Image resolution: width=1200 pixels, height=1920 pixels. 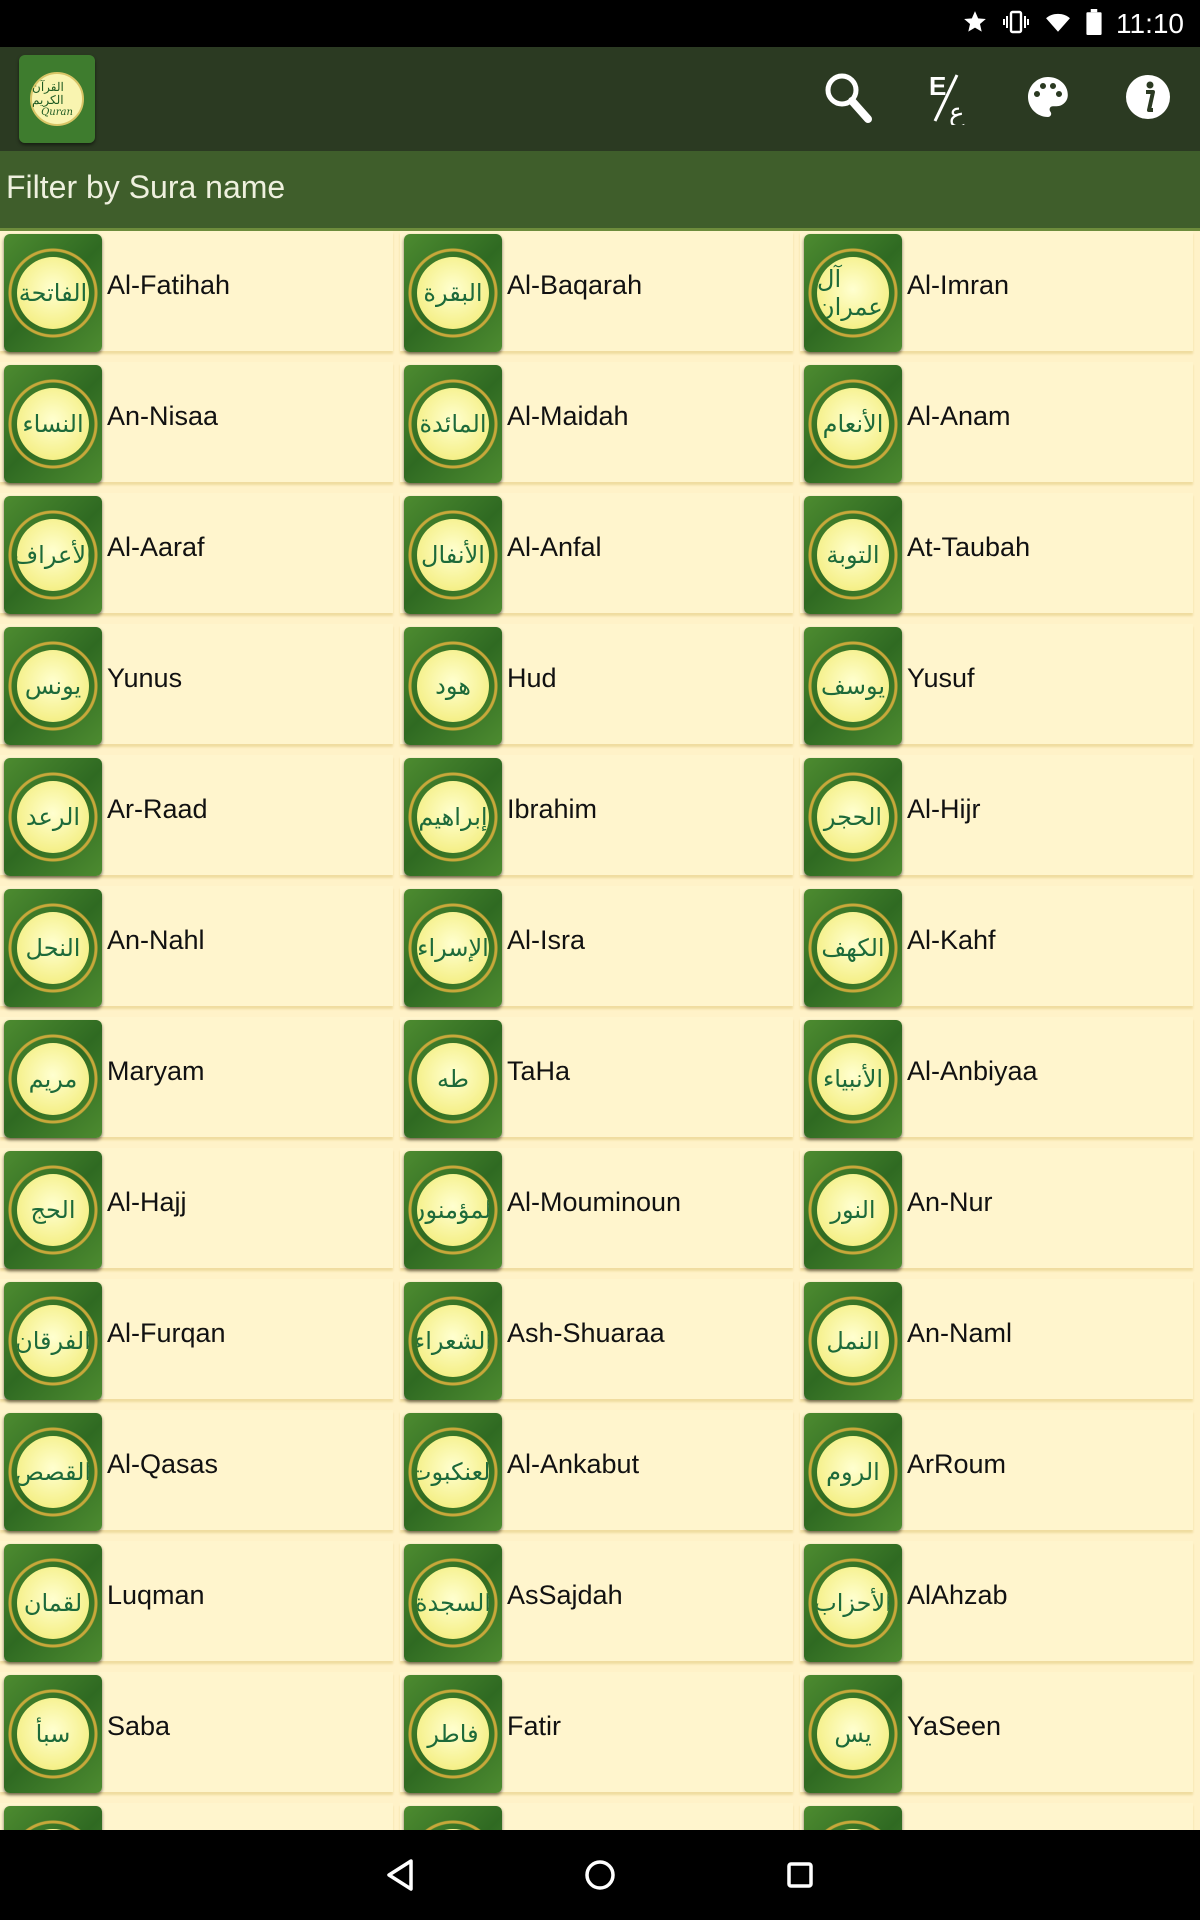 I want to click on sura-arabic-name: الأعراف, so click(x=53, y=555).